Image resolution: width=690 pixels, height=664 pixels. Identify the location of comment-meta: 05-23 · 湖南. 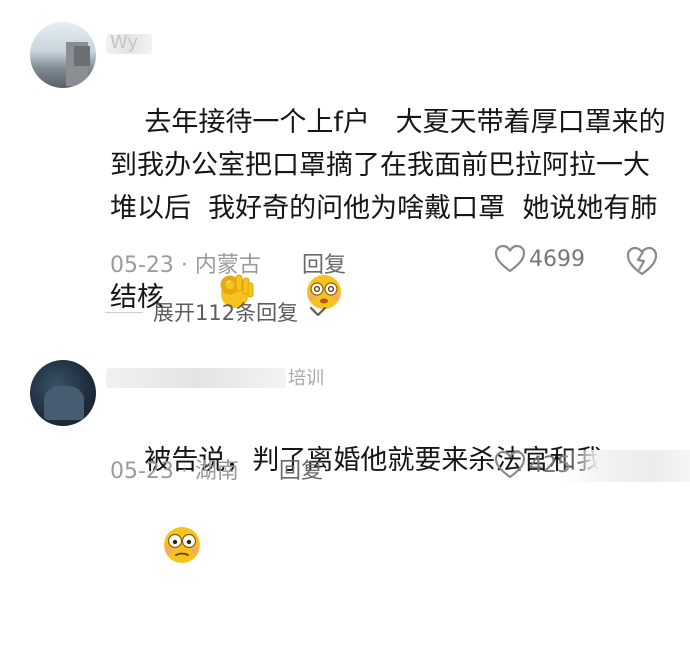
(174, 469).